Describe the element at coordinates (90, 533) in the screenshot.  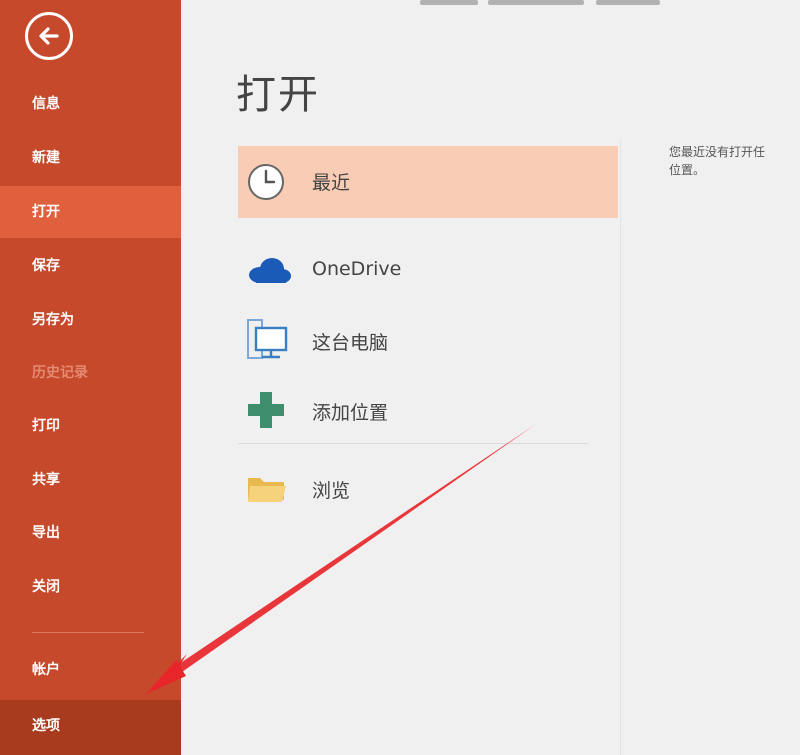
I see `nav-item-export: 导出` at that location.